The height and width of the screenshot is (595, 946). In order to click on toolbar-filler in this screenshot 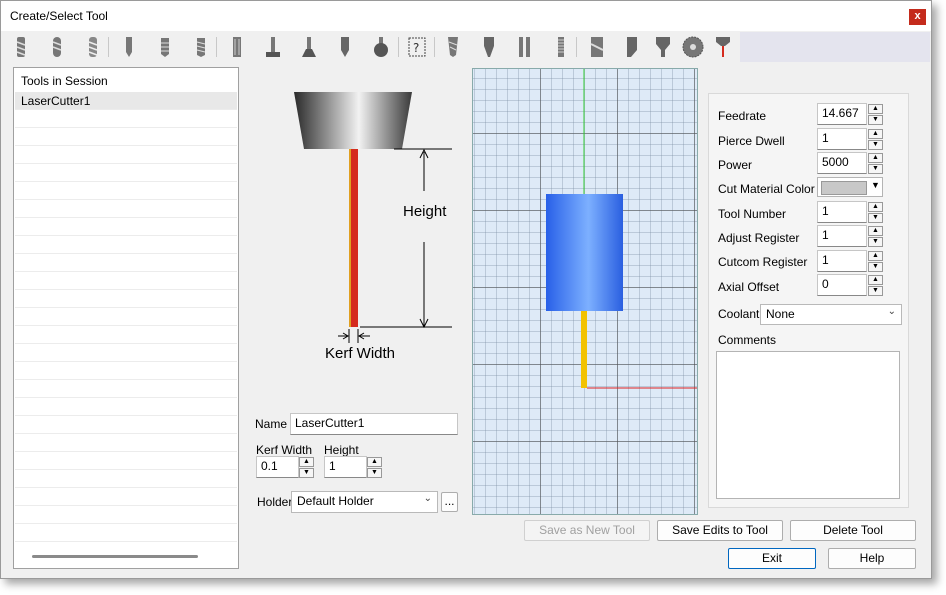, I will do `click(835, 47)`.